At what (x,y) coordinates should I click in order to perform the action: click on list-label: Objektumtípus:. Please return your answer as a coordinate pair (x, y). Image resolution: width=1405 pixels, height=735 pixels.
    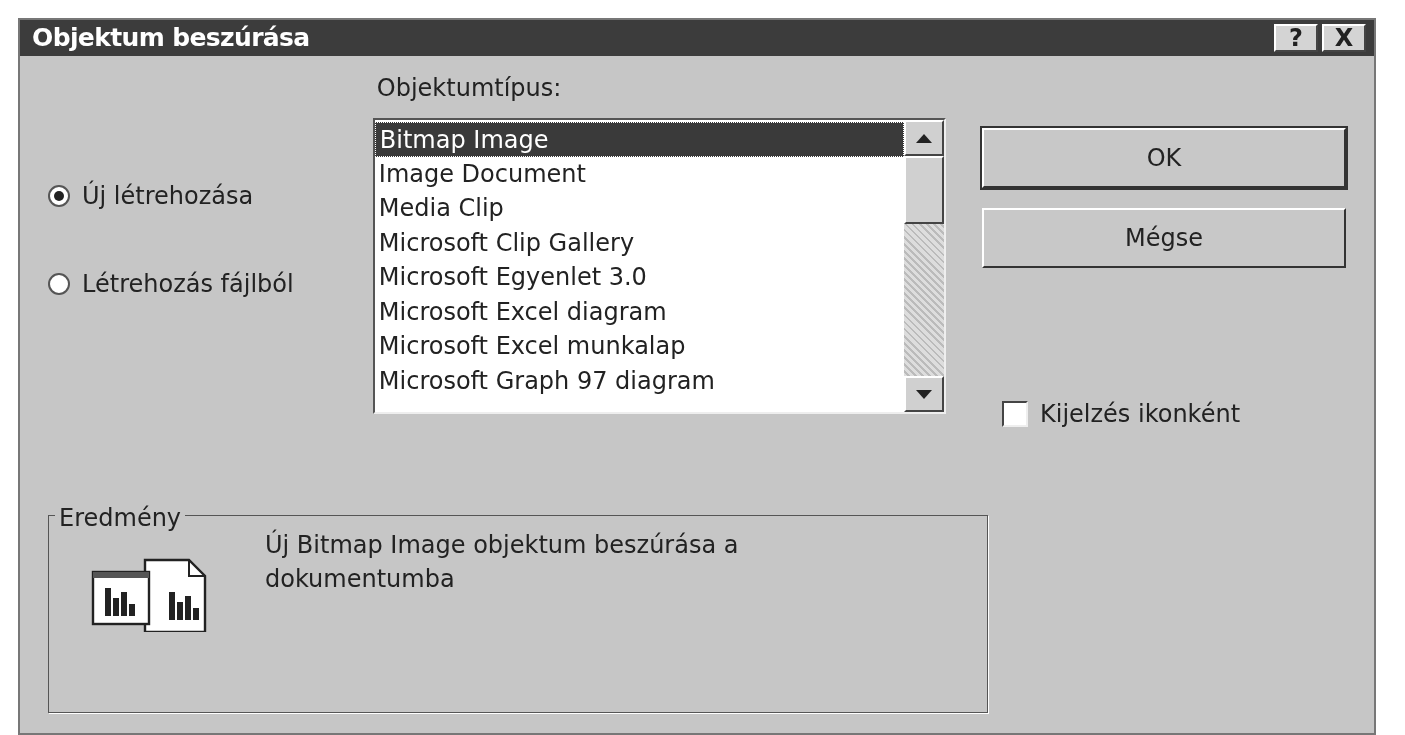
    Looking at the image, I should click on (469, 88).